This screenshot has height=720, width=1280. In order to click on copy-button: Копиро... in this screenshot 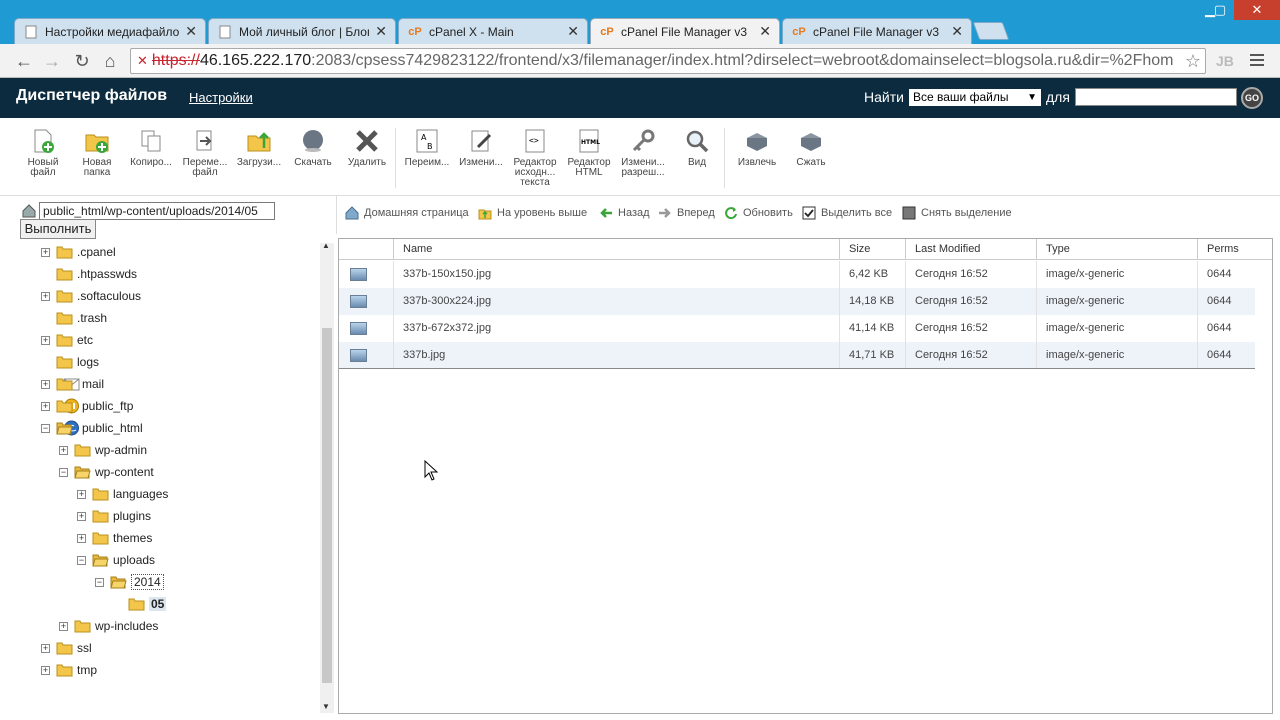, I will do `click(151, 148)`.